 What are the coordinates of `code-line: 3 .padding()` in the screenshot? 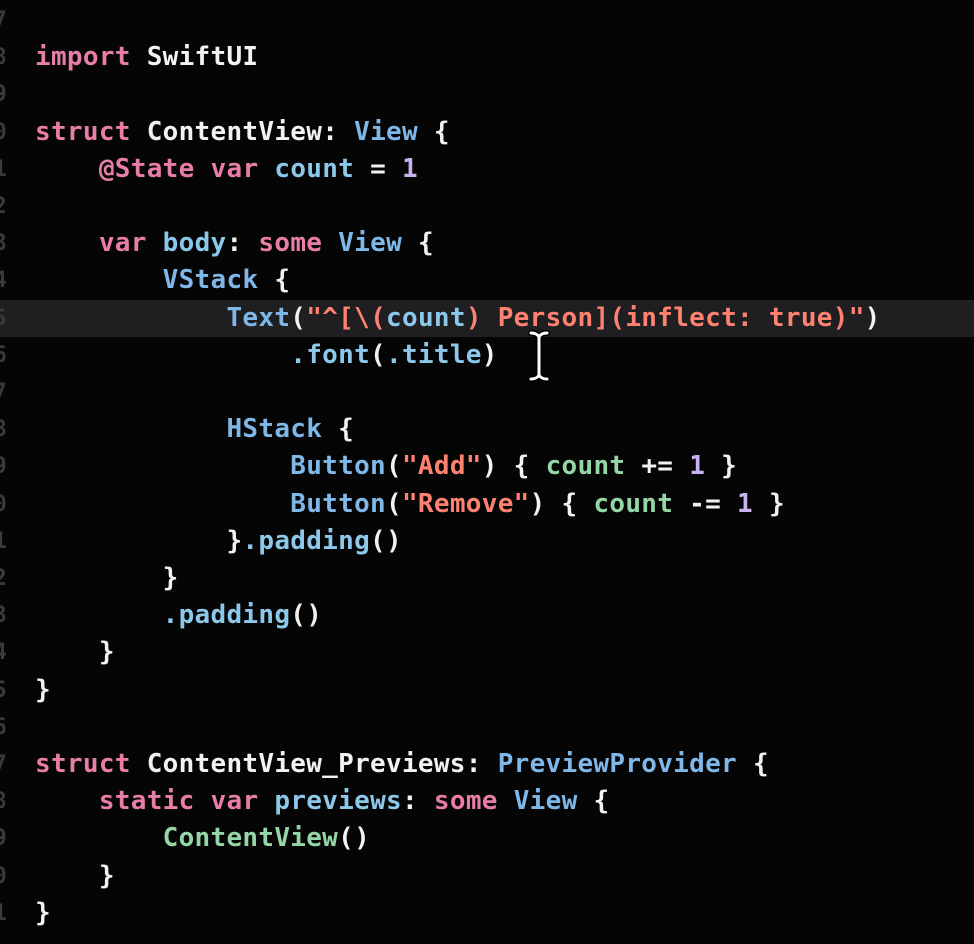 It's located at (487, 615).